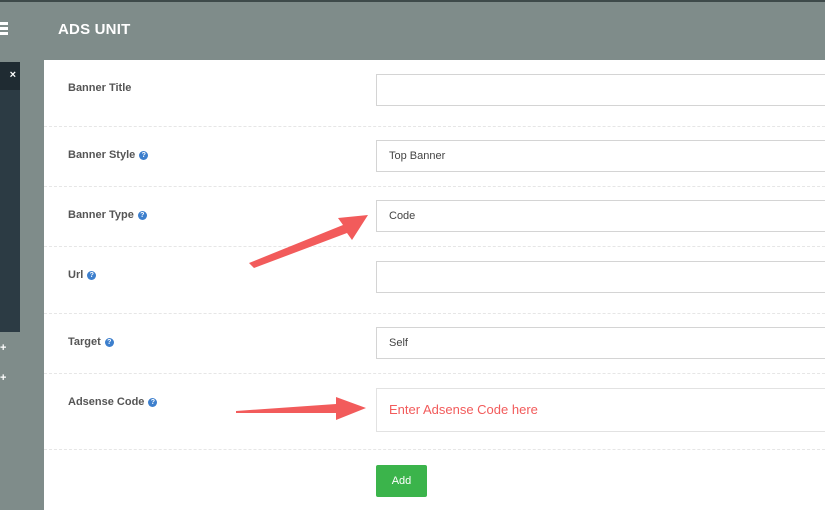 The height and width of the screenshot is (510, 825). What do you see at coordinates (308, 241) in the screenshot?
I see `annotation-arrow-banner-type` at bounding box center [308, 241].